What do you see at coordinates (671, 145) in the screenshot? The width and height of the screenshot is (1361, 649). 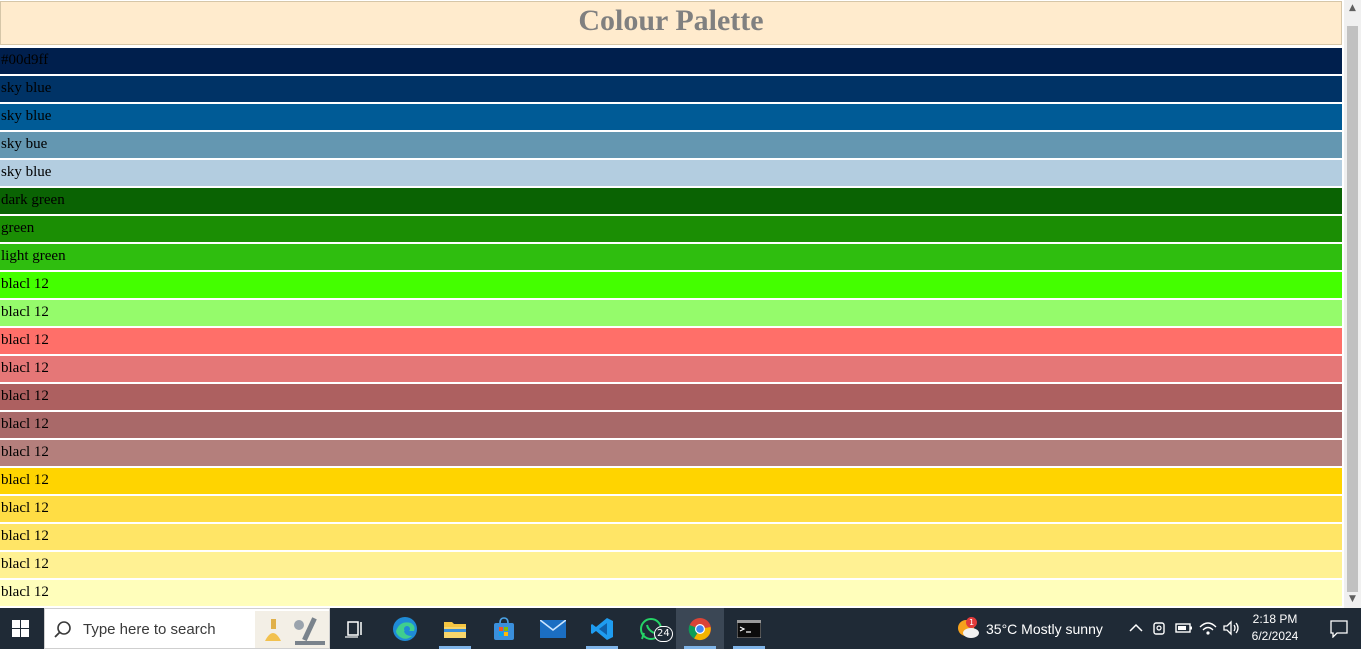 I see `color-swatch: sky bue` at bounding box center [671, 145].